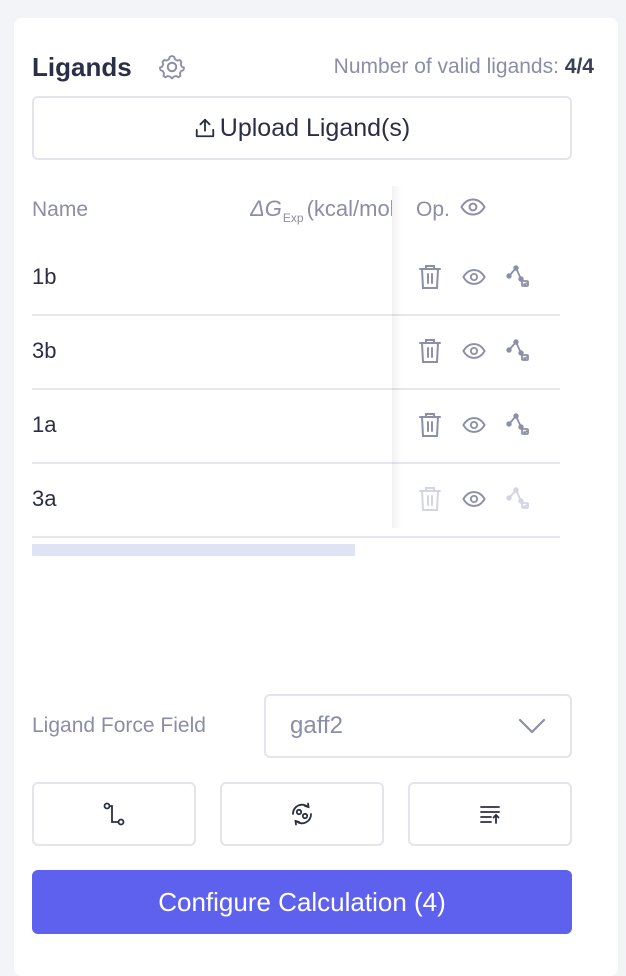  Describe the element at coordinates (446, 66) in the screenshot. I see `valid-ligands-label: Number of valid ligands:` at that location.